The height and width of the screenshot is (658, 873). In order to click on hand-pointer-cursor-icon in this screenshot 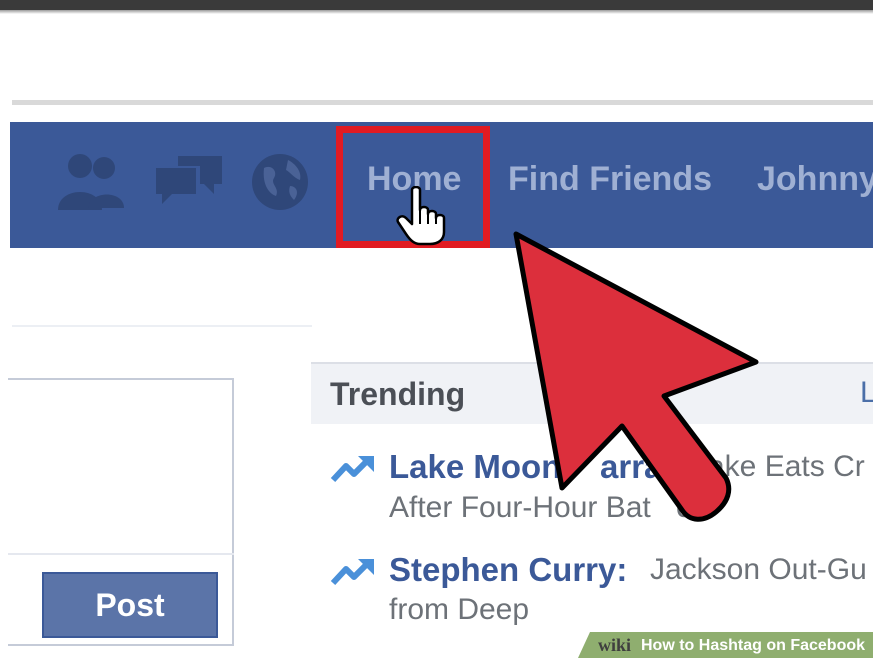, I will do `click(423, 218)`.